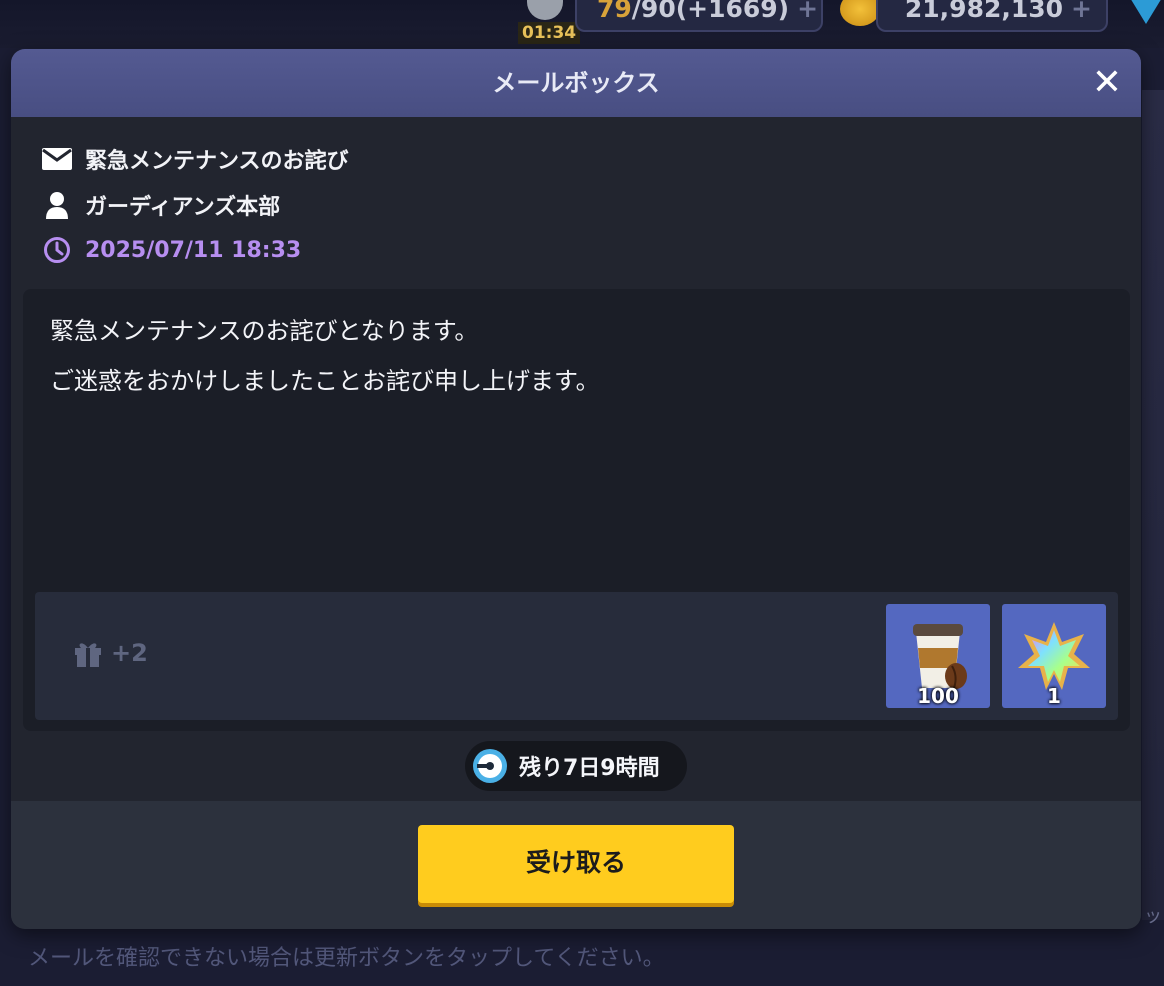 This screenshot has height=986, width=1164. Describe the element at coordinates (57, 205) in the screenshot. I see `person-icon` at that location.